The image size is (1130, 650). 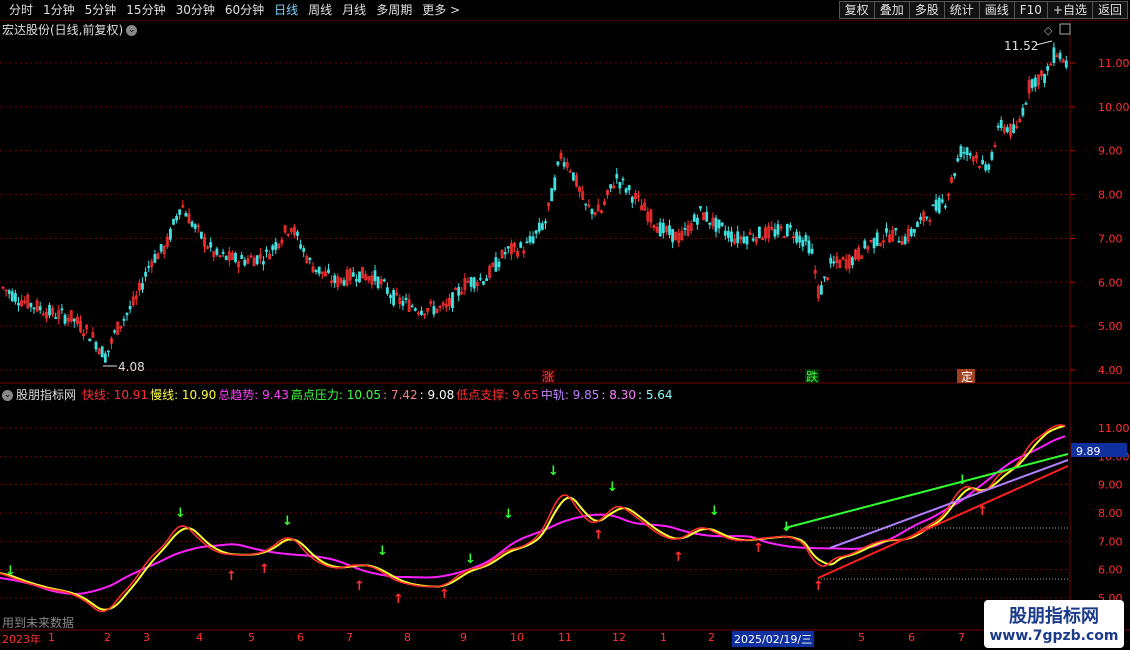 I want to click on window-icon, so click(x=1065, y=29).